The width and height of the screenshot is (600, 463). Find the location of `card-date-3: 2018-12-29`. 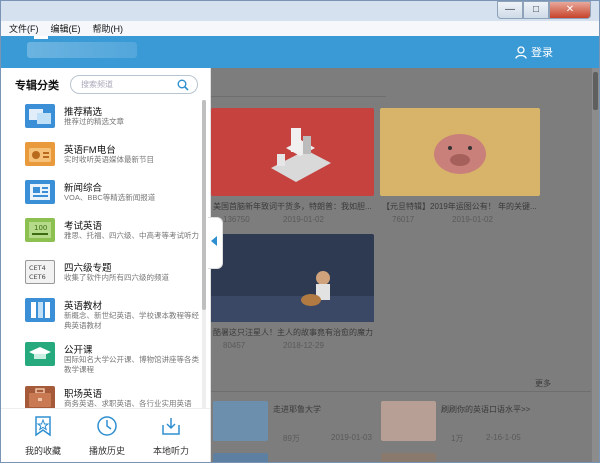

card-date-3: 2018-12-29 is located at coordinates (303, 345).